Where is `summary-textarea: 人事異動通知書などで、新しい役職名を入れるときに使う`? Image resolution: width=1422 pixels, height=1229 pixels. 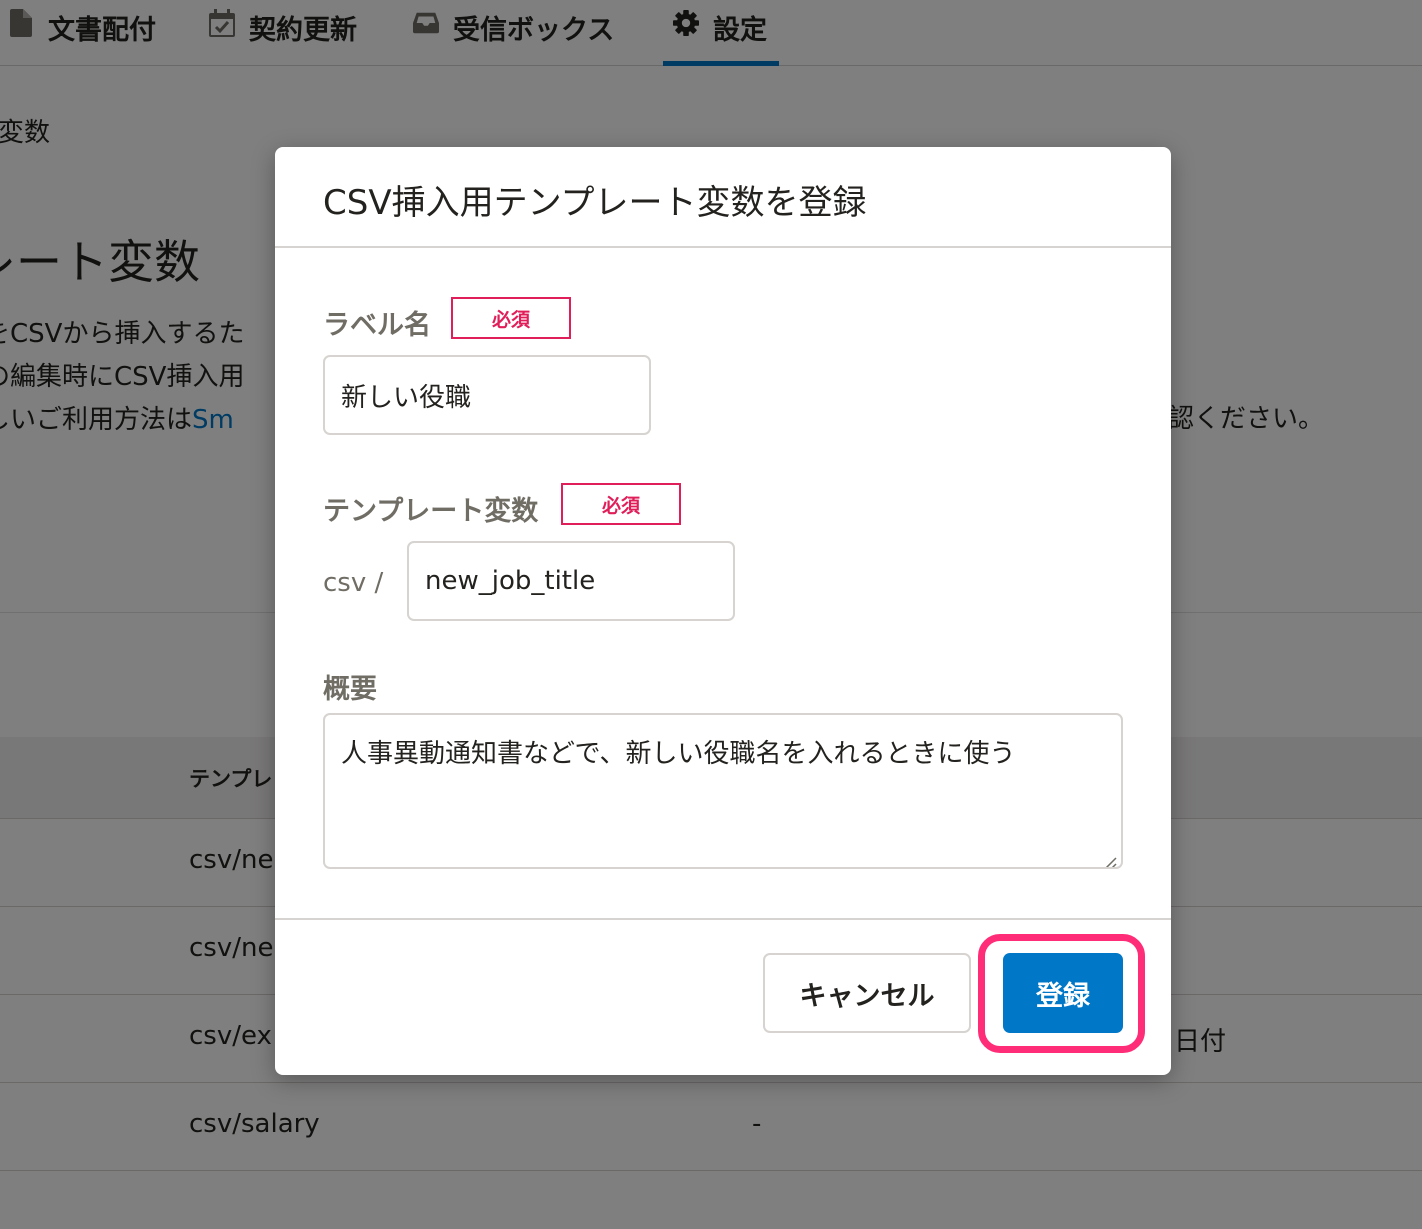
summary-textarea: 人事異動通知書などで、新しい役職名を入れるときに使う is located at coordinates (723, 791).